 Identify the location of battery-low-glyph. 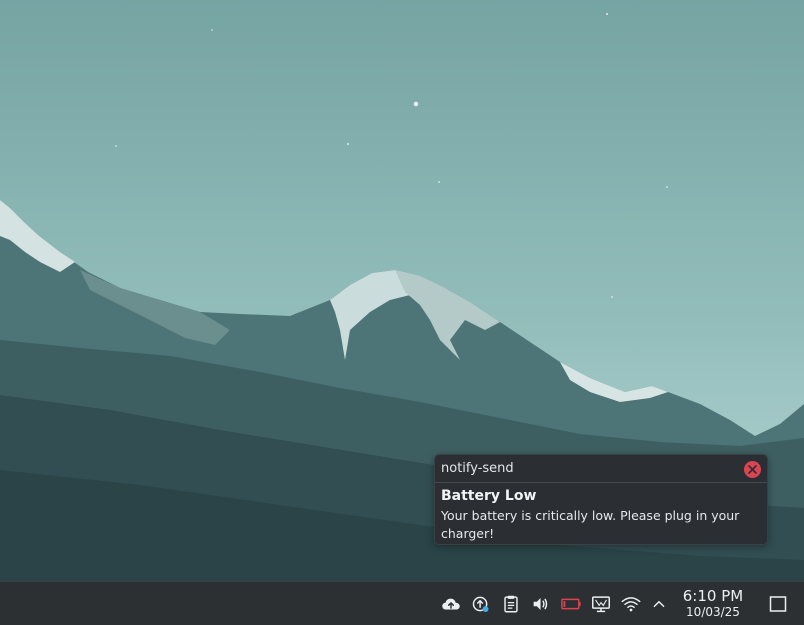
(571, 604).